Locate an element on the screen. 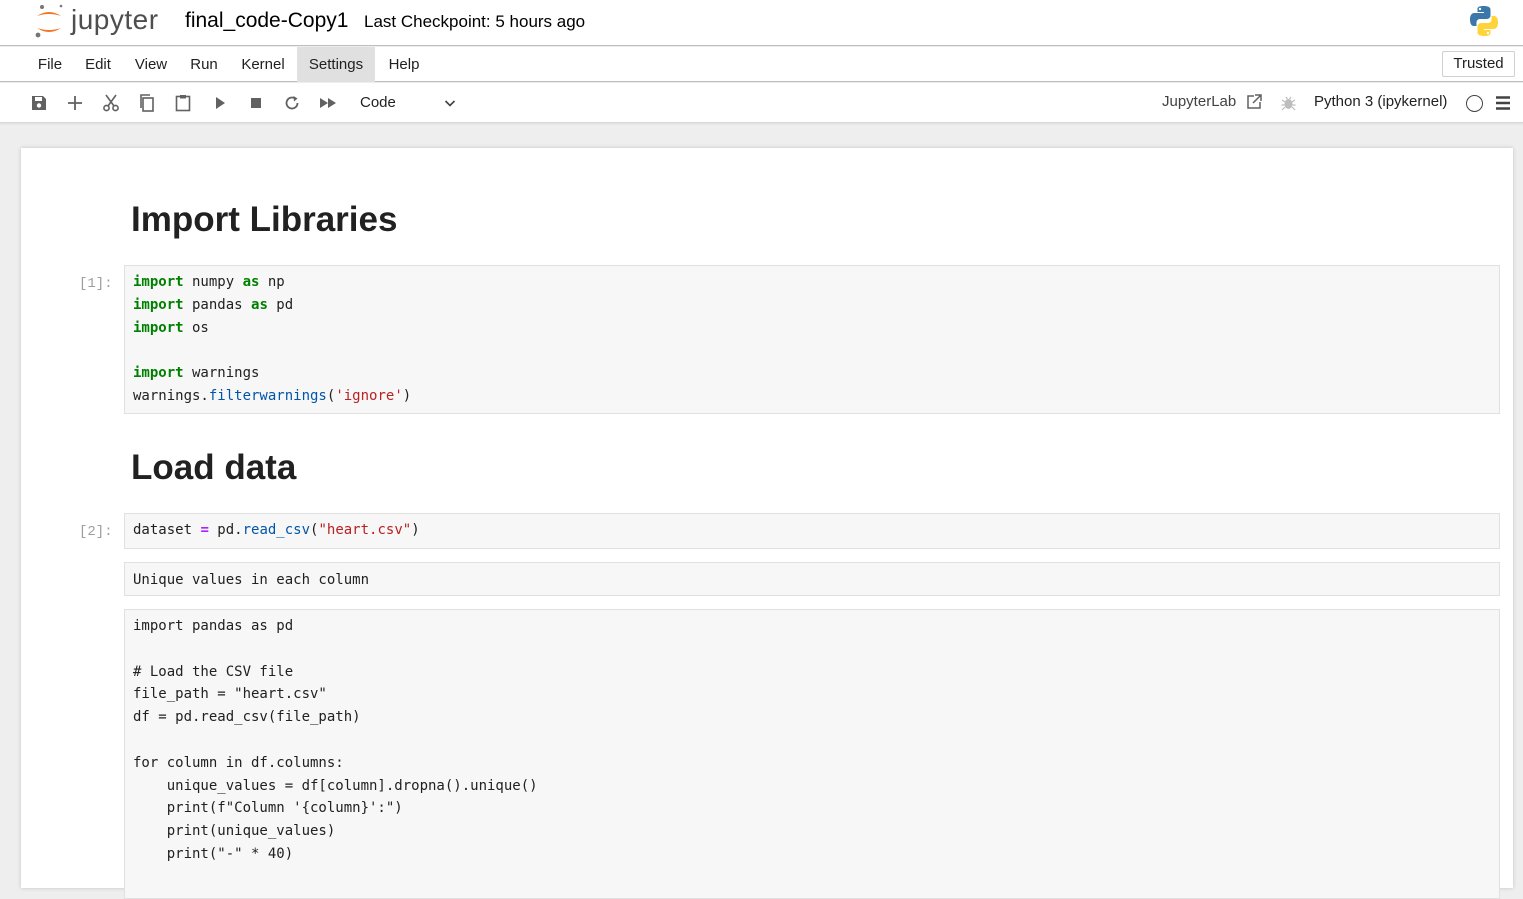 This screenshot has height=899, width=1523. kernel-status-icon is located at coordinates (1474, 103).